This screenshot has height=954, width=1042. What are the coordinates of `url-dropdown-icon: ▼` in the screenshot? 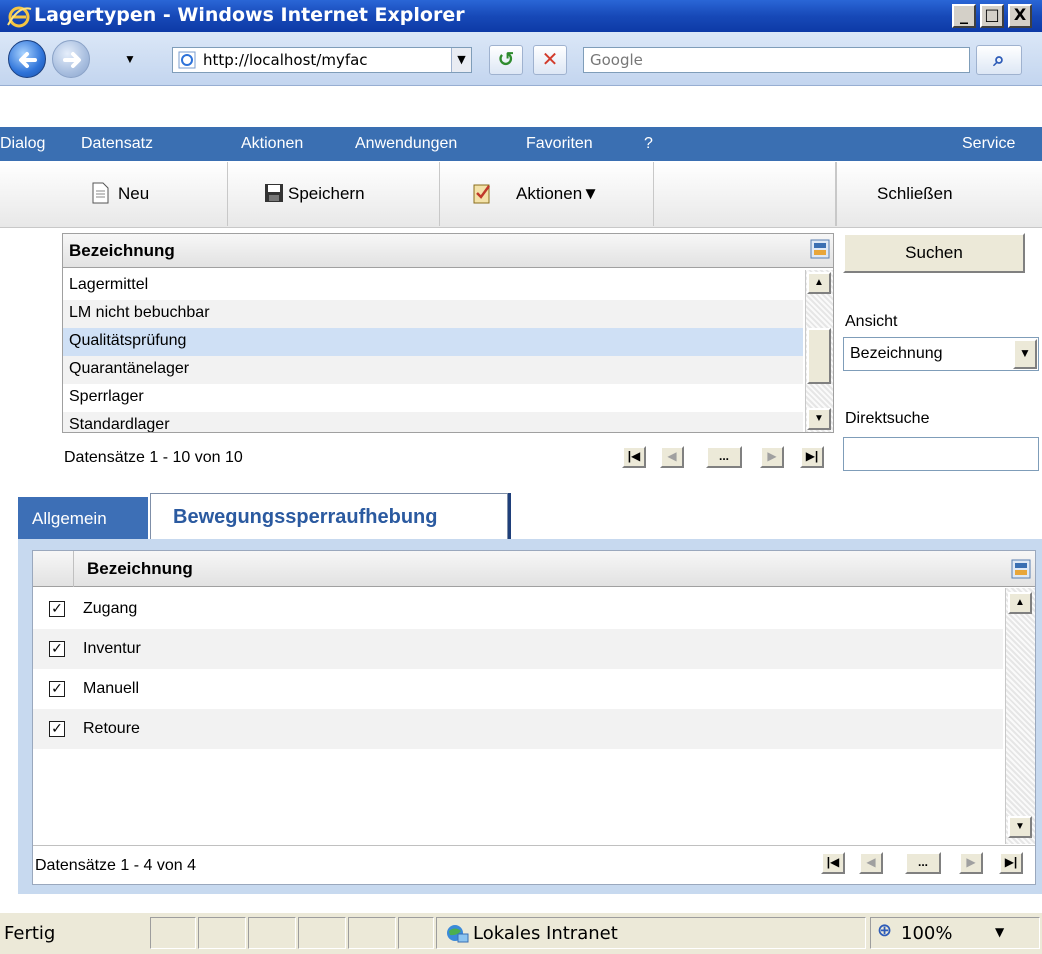 It's located at (461, 60).